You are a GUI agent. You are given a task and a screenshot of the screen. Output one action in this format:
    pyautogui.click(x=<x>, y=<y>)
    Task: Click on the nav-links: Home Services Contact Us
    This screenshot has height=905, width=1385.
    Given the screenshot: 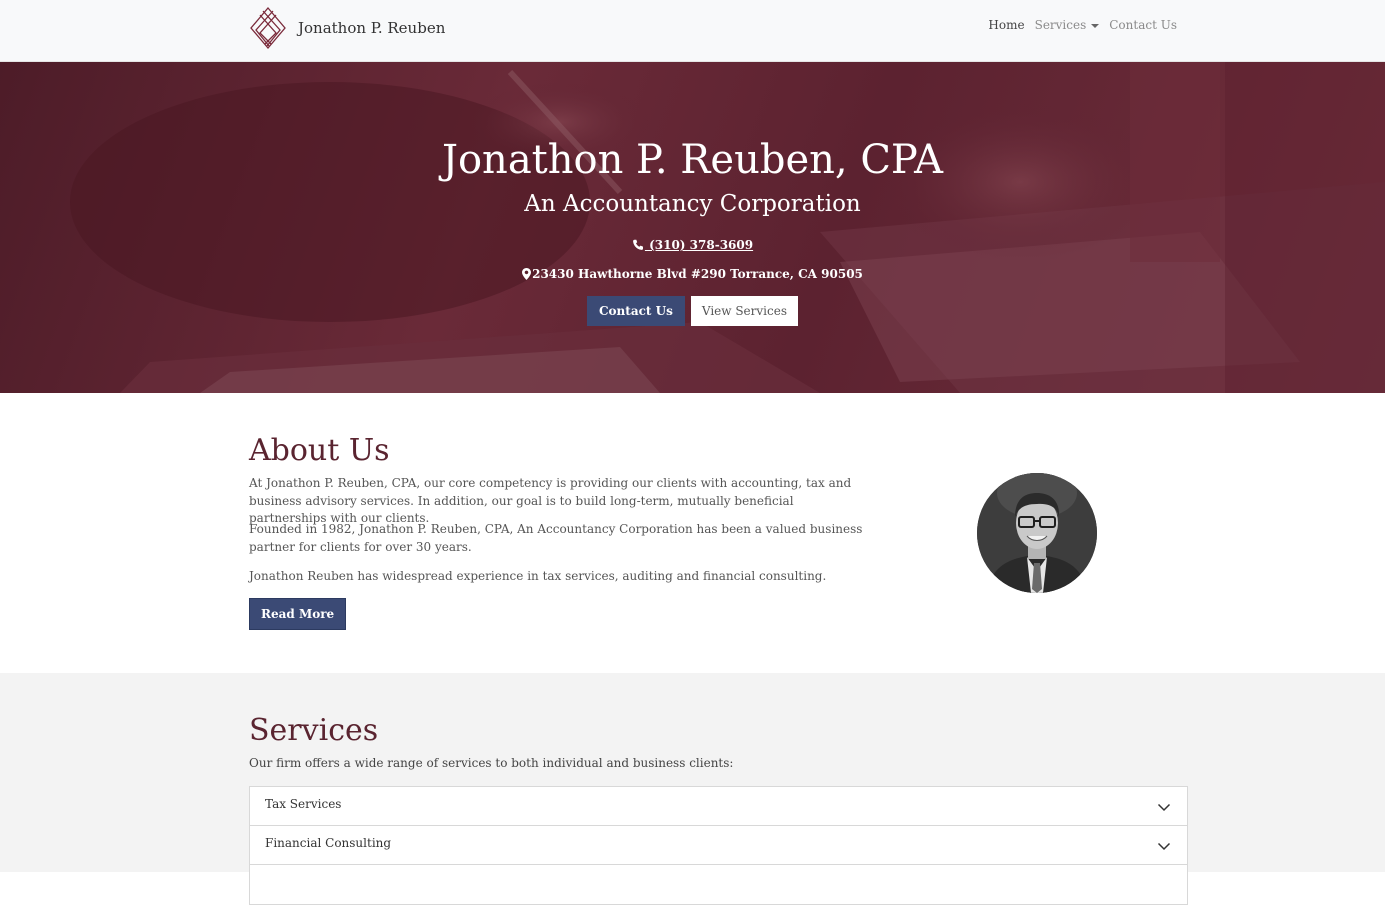 What is the action you would take?
    pyautogui.click(x=1082, y=25)
    